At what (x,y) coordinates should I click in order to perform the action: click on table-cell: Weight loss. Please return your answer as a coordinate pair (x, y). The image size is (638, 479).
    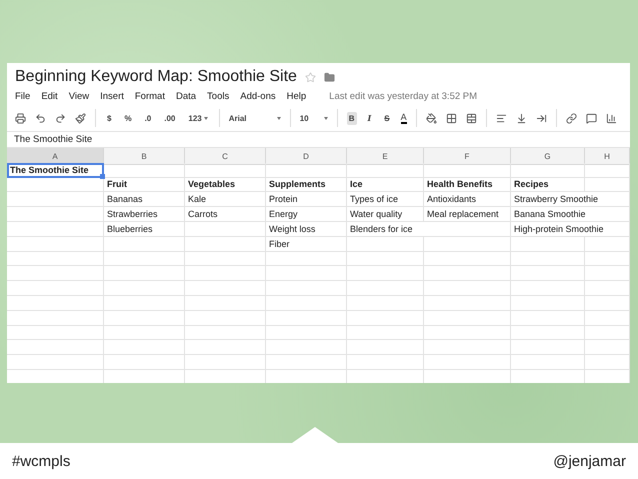
    Looking at the image, I should click on (306, 229).